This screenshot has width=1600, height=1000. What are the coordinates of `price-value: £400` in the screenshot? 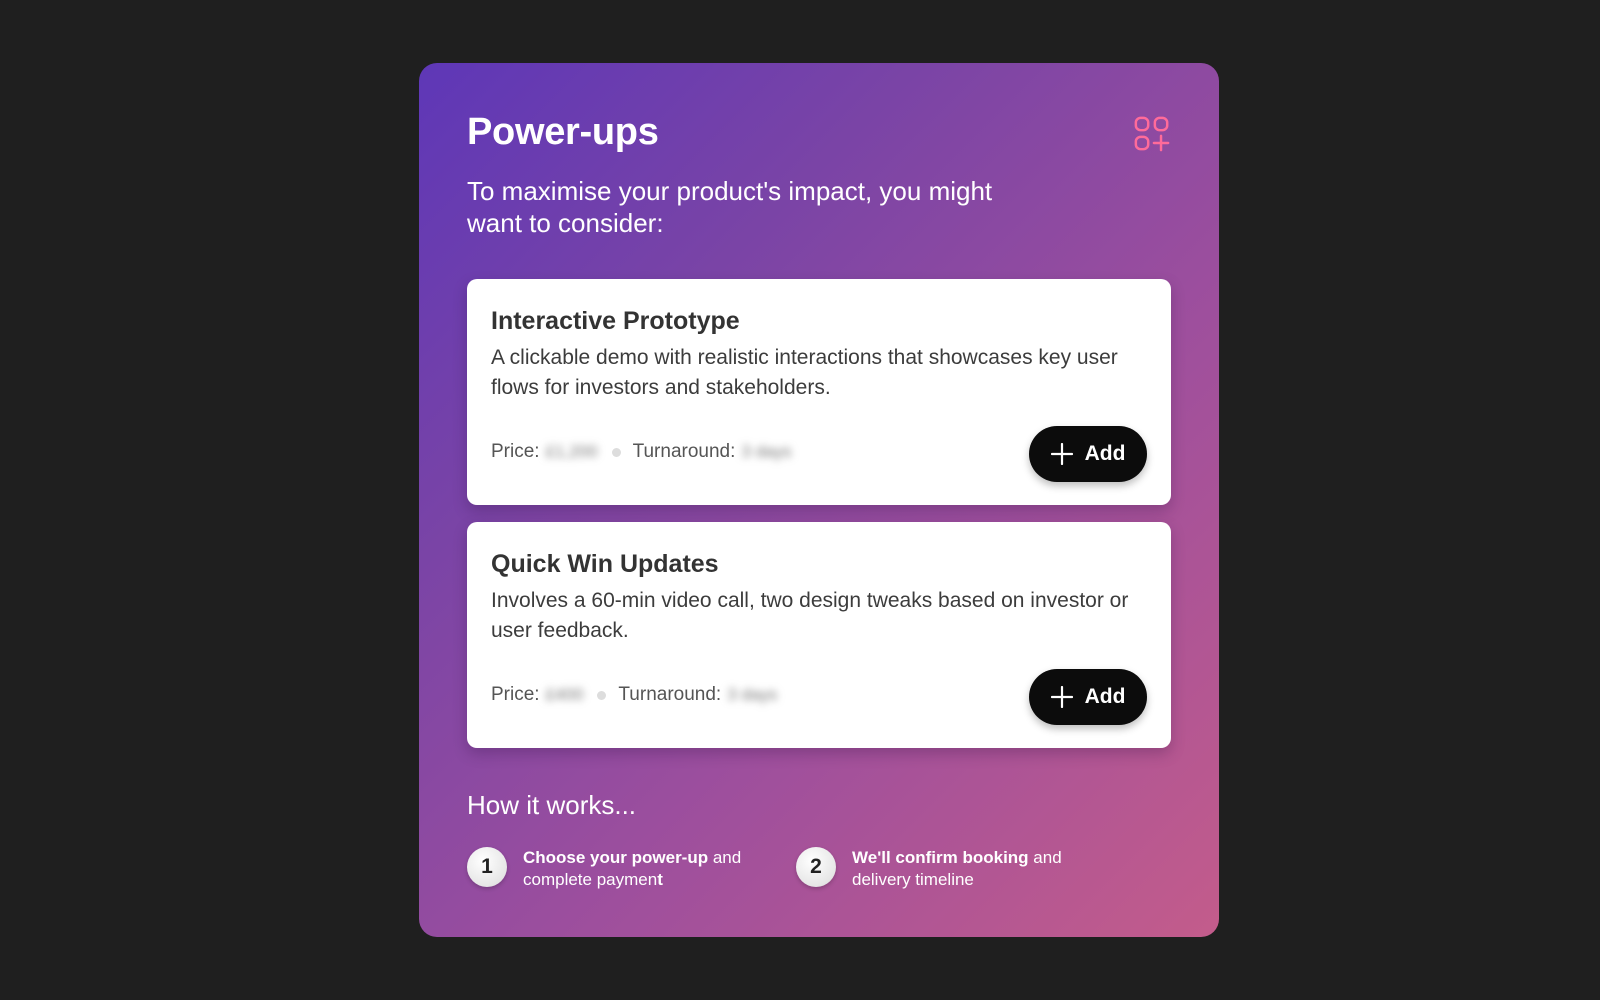 It's located at (564, 694).